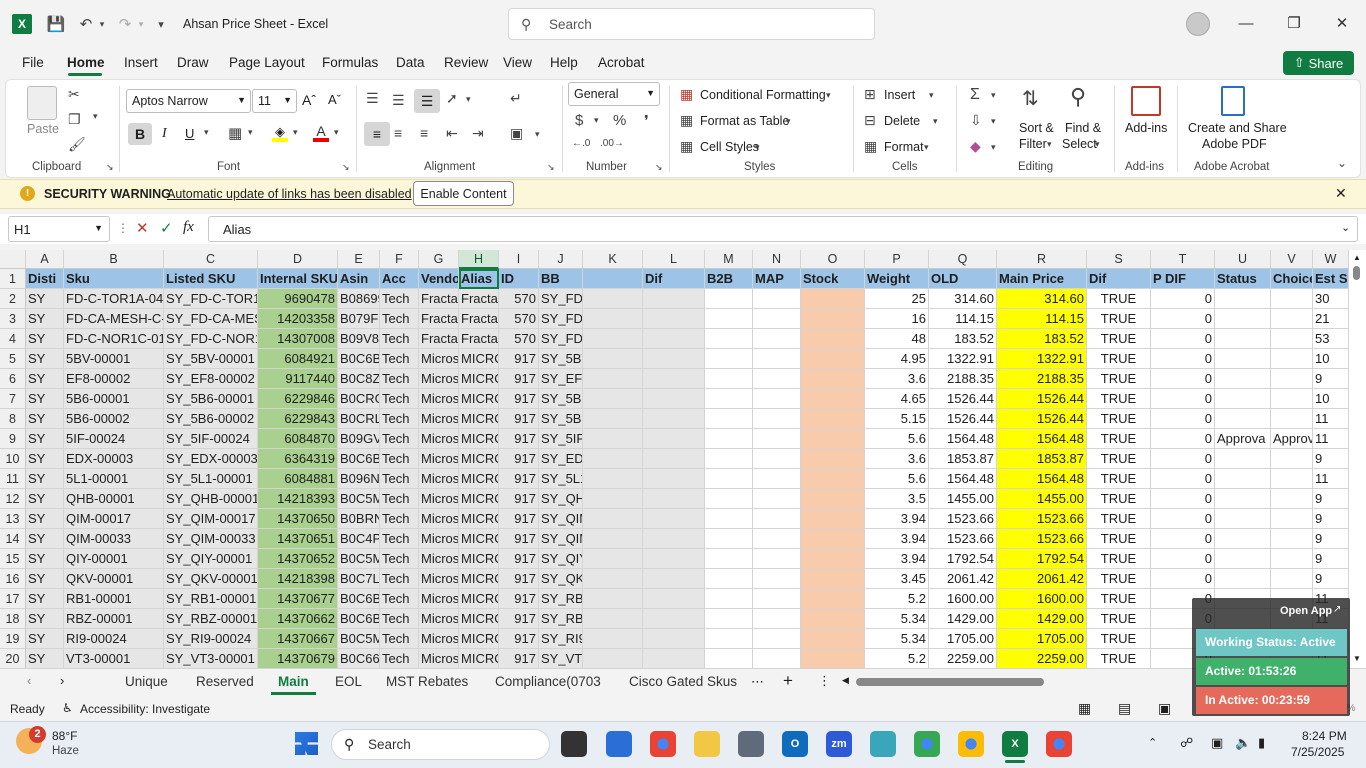  I want to click on table-cell: 1526.44, so click(1042, 399).